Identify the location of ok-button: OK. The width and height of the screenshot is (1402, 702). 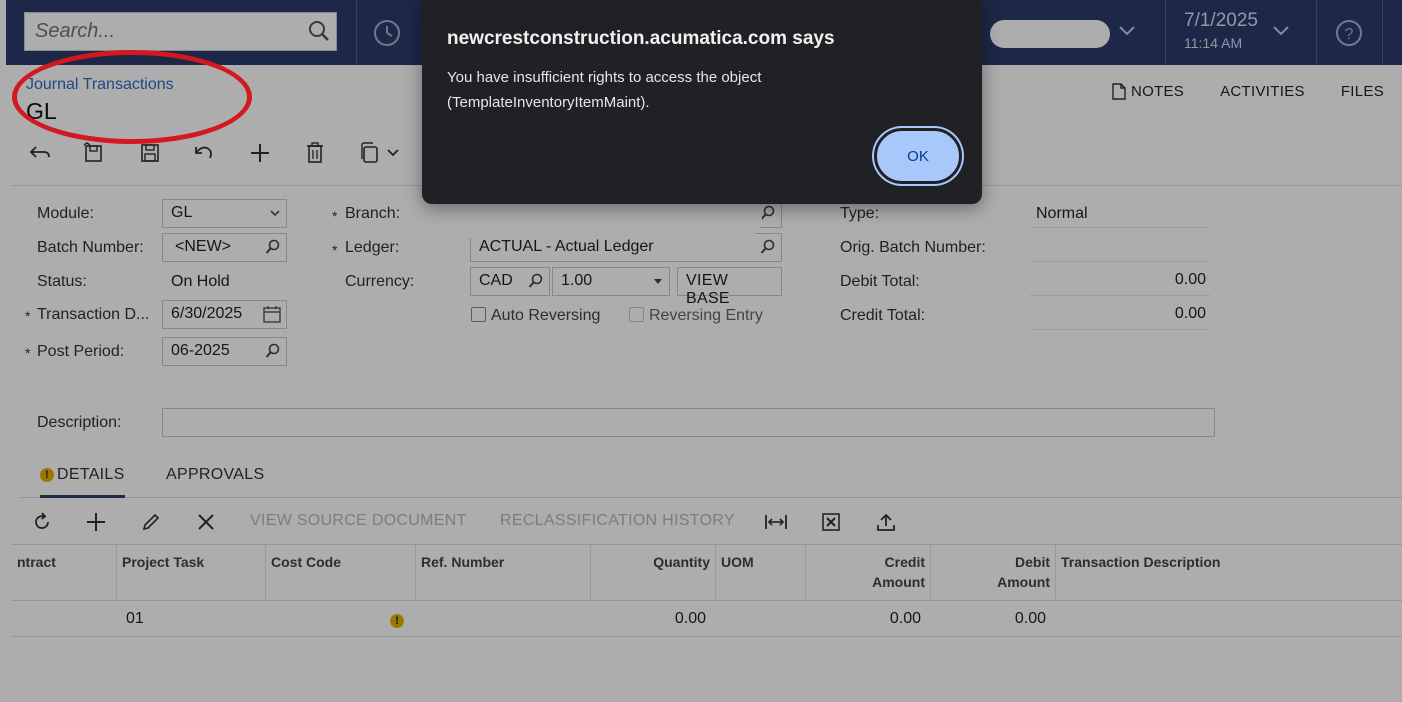
(918, 156).